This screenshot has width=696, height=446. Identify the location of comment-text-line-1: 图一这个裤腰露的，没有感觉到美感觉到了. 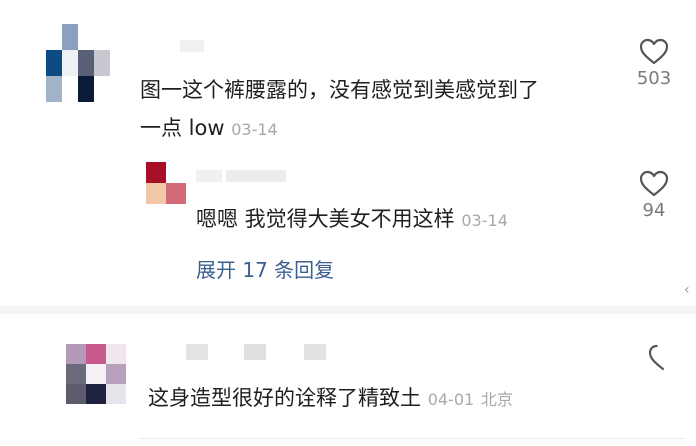
(339, 90).